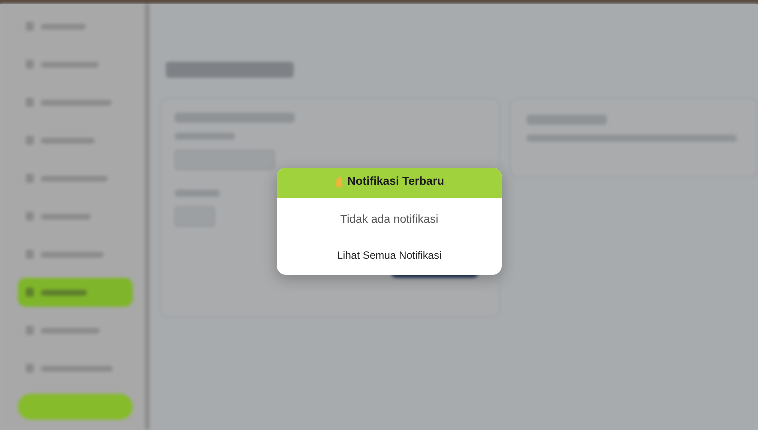 Image resolution: width=758 pixels, height=430 pixels. What do you see at coordinates (396, 182) in the screenshot?
I see `popup-title: Notifikasi Terbaru` at bounding box center [396, 182].